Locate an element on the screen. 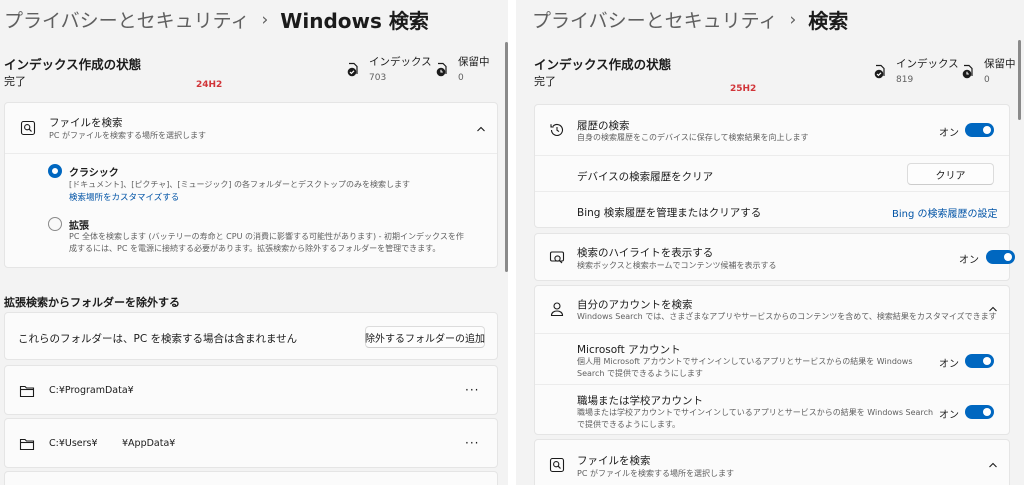  folder-path-part-1: C:¥Users¥ is located at coordinates (73, 443).